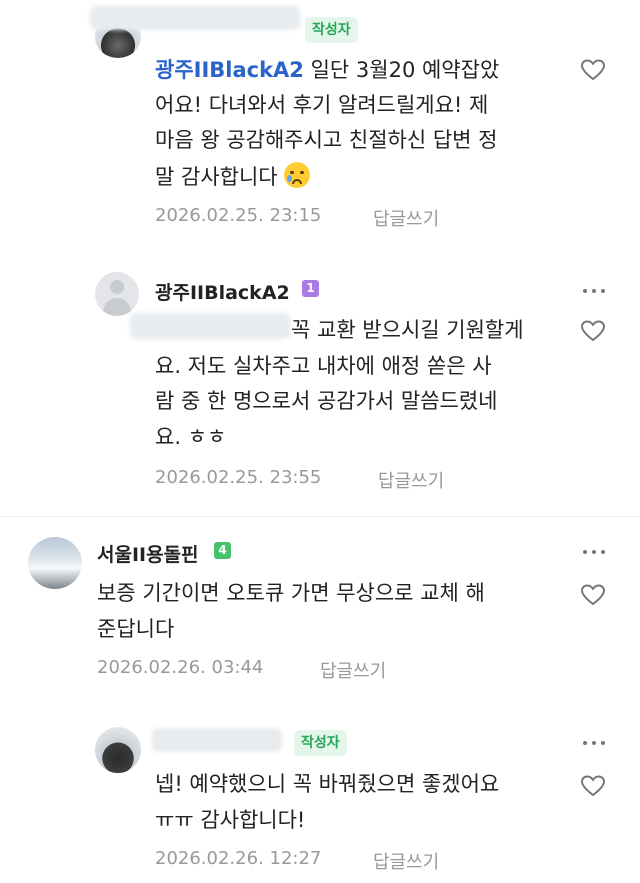 The image size is (640, 883). Describe the element at coordinates (148, 553) in the screenshot. I see `author-name: 서울II용돌핀` at that location.